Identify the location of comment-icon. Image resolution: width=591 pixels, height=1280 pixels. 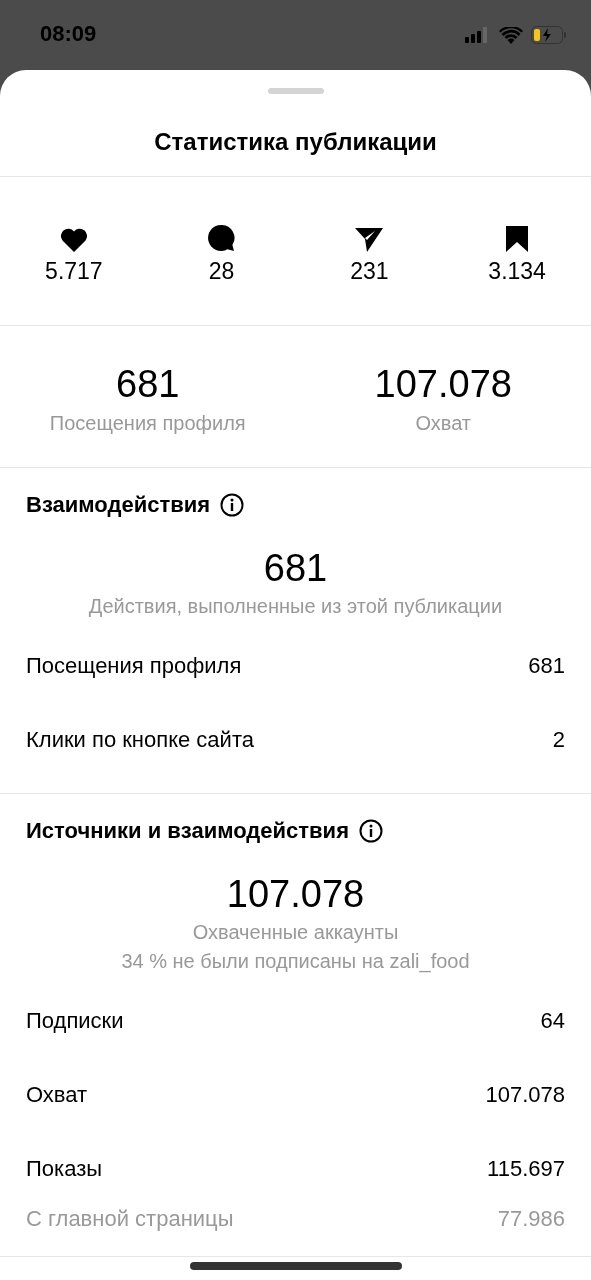
(222, 238).